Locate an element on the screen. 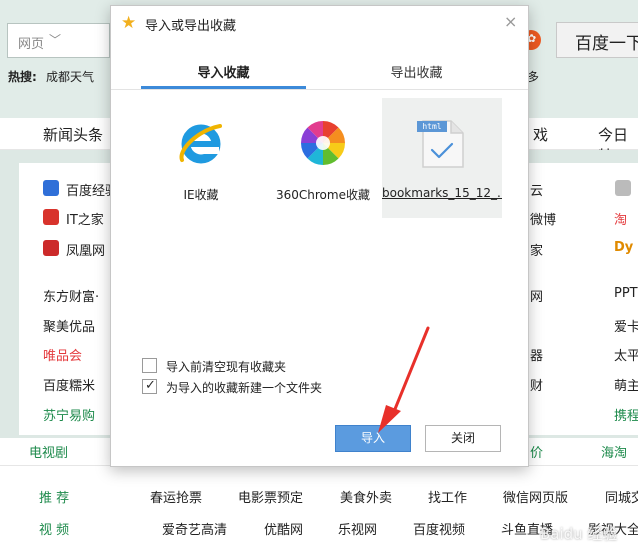  import-button: 导入 is located at coordinates (373, 438).